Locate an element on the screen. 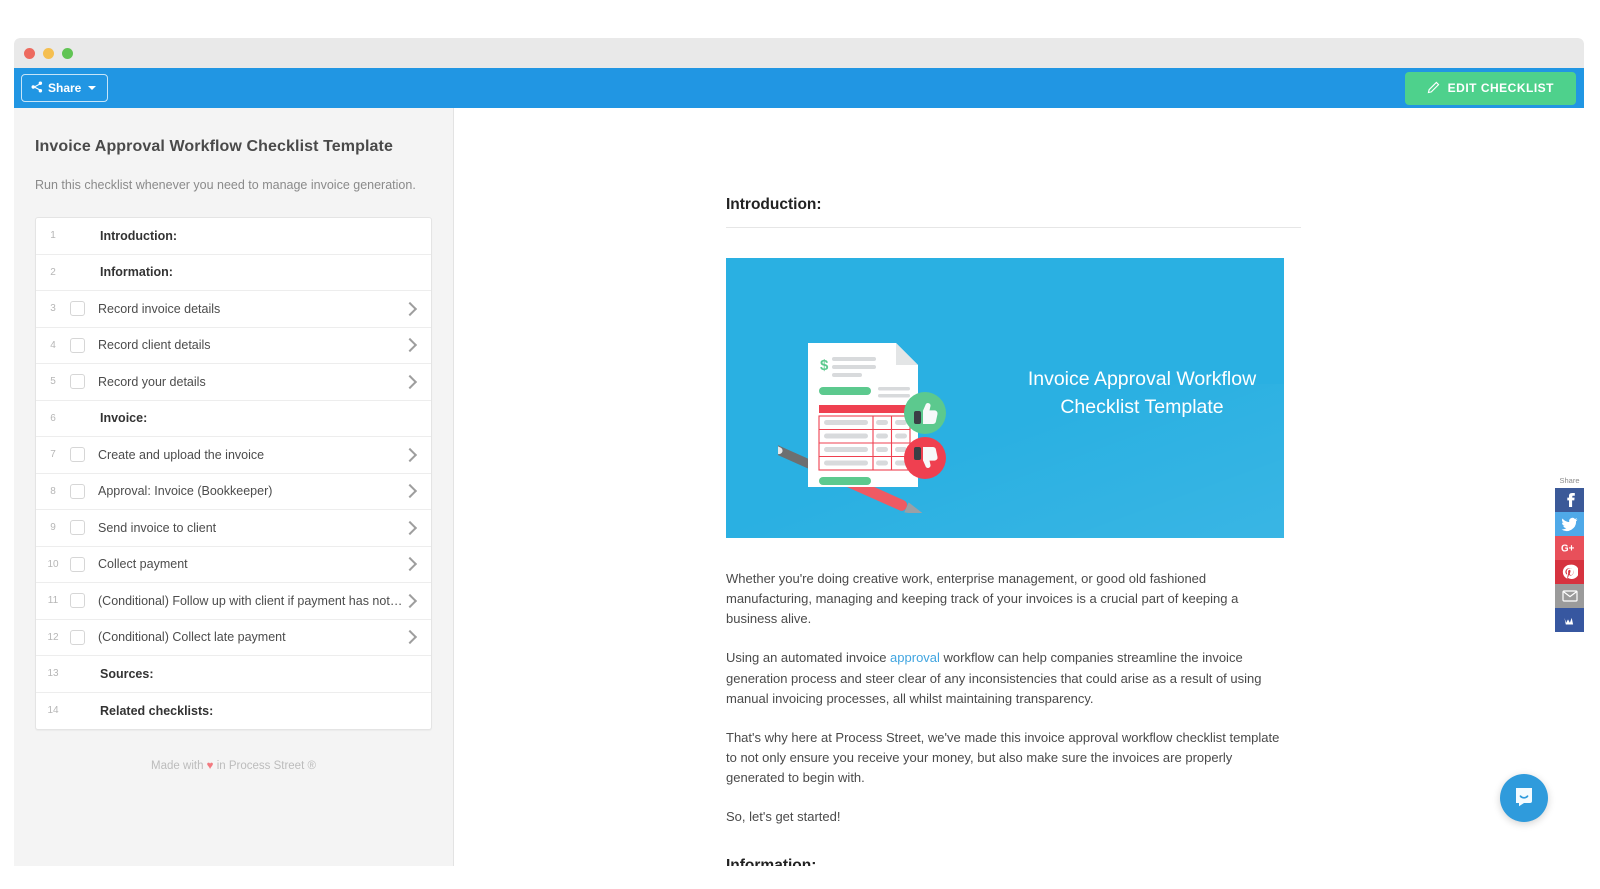 This screenshot has width=1600, height=889. task-row: 5 Record your details is located at coordinates (233, 382).